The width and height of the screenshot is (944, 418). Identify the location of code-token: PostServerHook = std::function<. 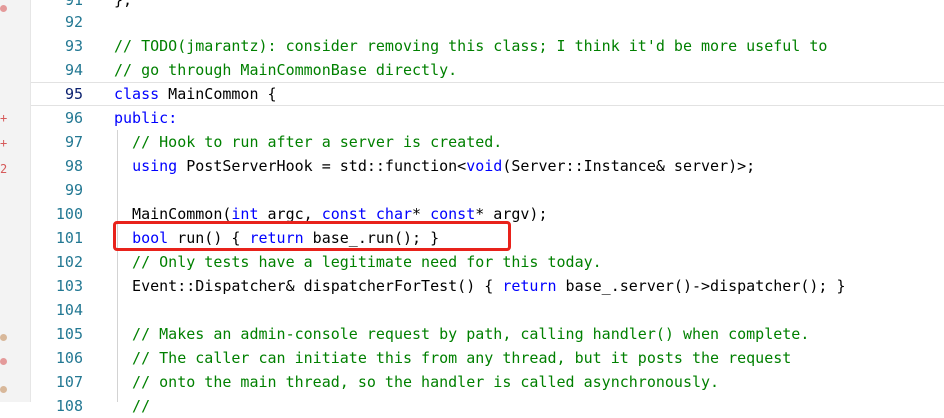
(322, 166).